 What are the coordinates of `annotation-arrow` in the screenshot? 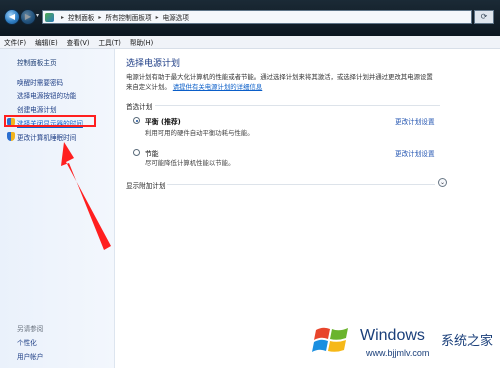 It's located at (86, 196).